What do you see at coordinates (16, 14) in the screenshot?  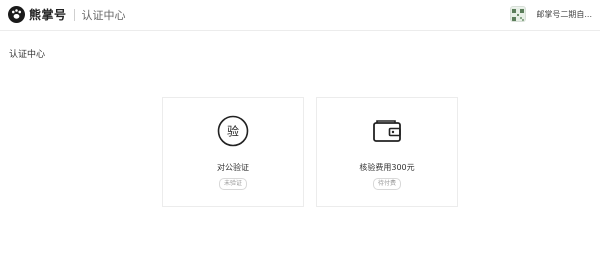 I see `paw-logo-icon` at bounding box center [16, 14].